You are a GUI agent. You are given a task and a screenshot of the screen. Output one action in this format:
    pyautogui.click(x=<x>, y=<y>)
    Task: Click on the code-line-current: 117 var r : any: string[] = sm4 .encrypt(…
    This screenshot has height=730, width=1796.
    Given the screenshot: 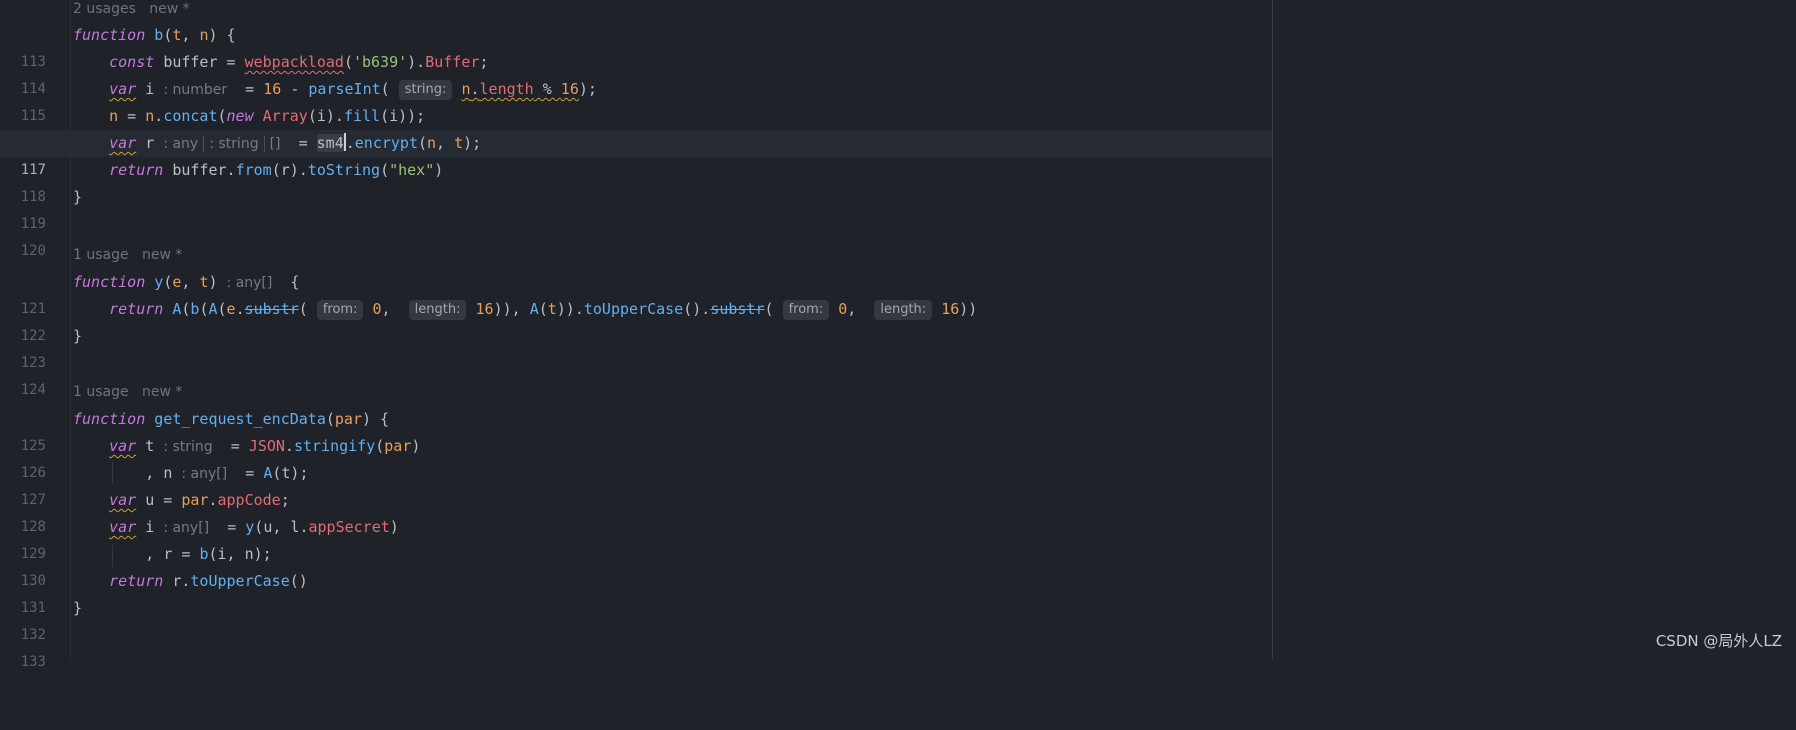 What is the action you would take?
    pyautogui.click(x=636, y=154)
    